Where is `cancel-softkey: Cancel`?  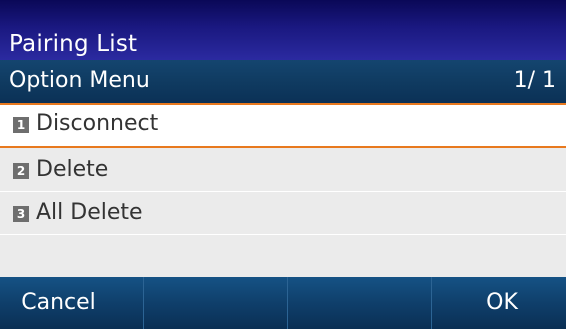
cancel-softkey: Cancel is located at coordinates (70, 303).